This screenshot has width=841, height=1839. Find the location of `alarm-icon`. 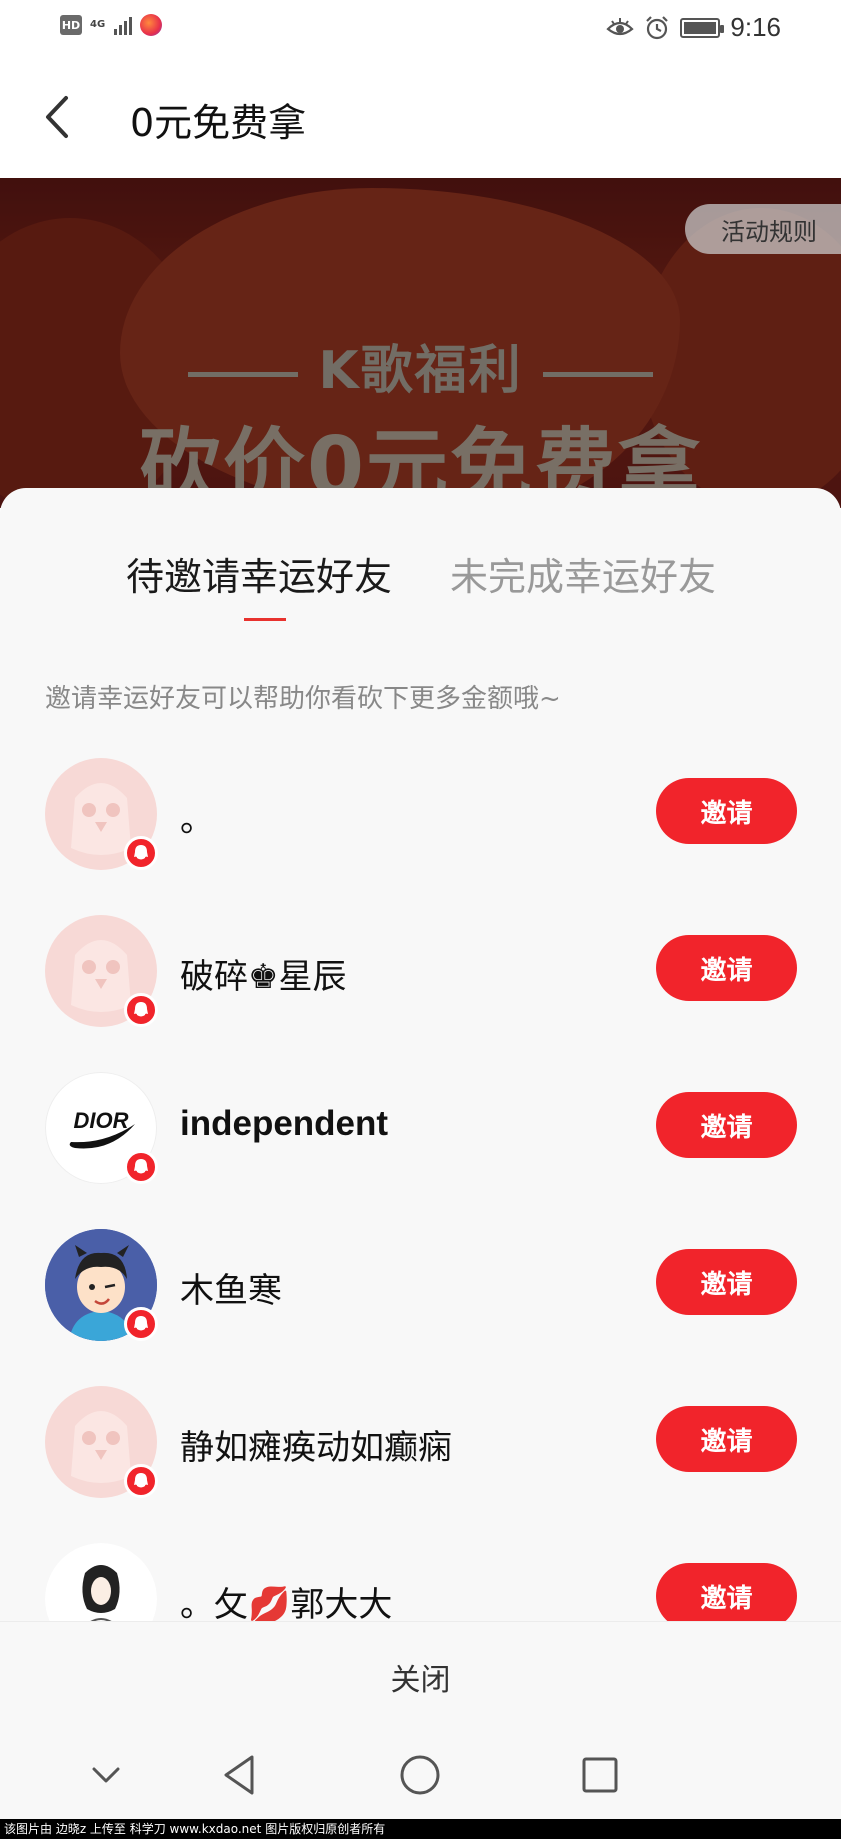

alarm-icon is located at coordinates (657, 27).